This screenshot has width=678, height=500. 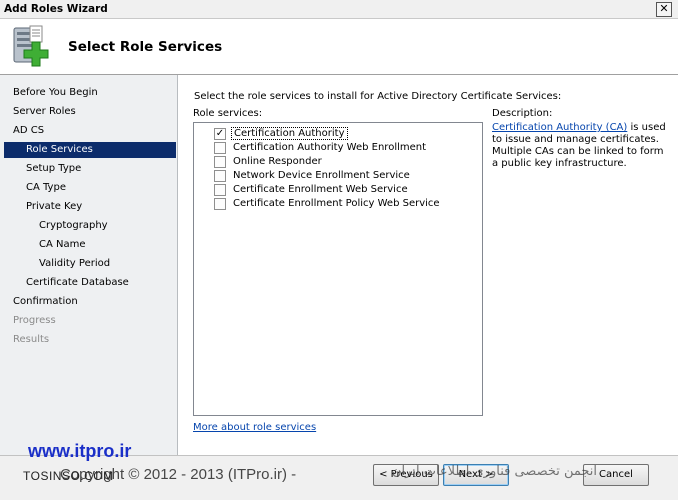 I want to click on watermark-persian: انجمن تخصصی فناوری اطلاعات ایران, so click(x=495, y=471).